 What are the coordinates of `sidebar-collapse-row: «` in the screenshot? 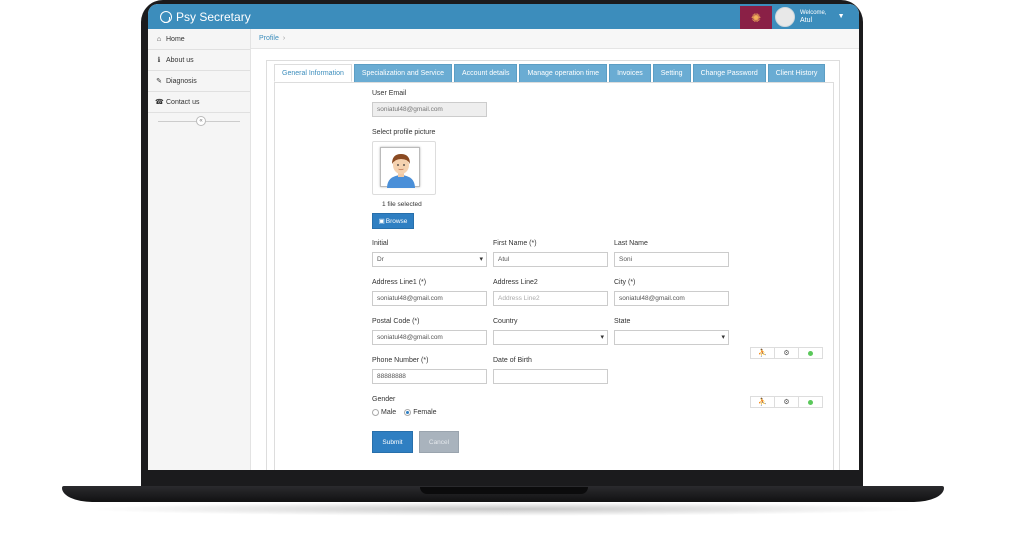 It's located at (199, 121).